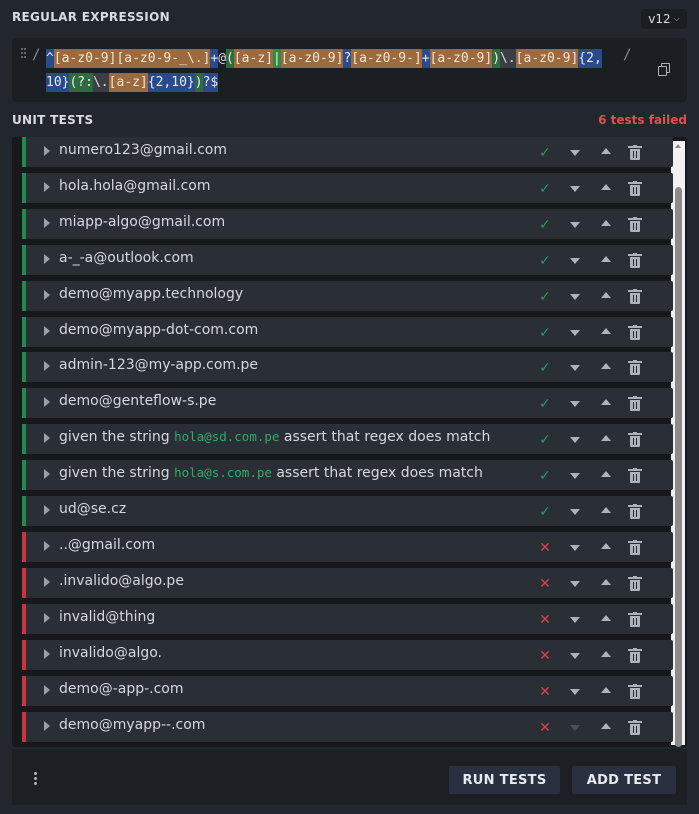 Image resolution: width=699 pixels, height=814 pixels. Describe the element at coordinates (347, 727) in the screenshot. I see `test-row: demo@myapp--.com ✕` at that location.